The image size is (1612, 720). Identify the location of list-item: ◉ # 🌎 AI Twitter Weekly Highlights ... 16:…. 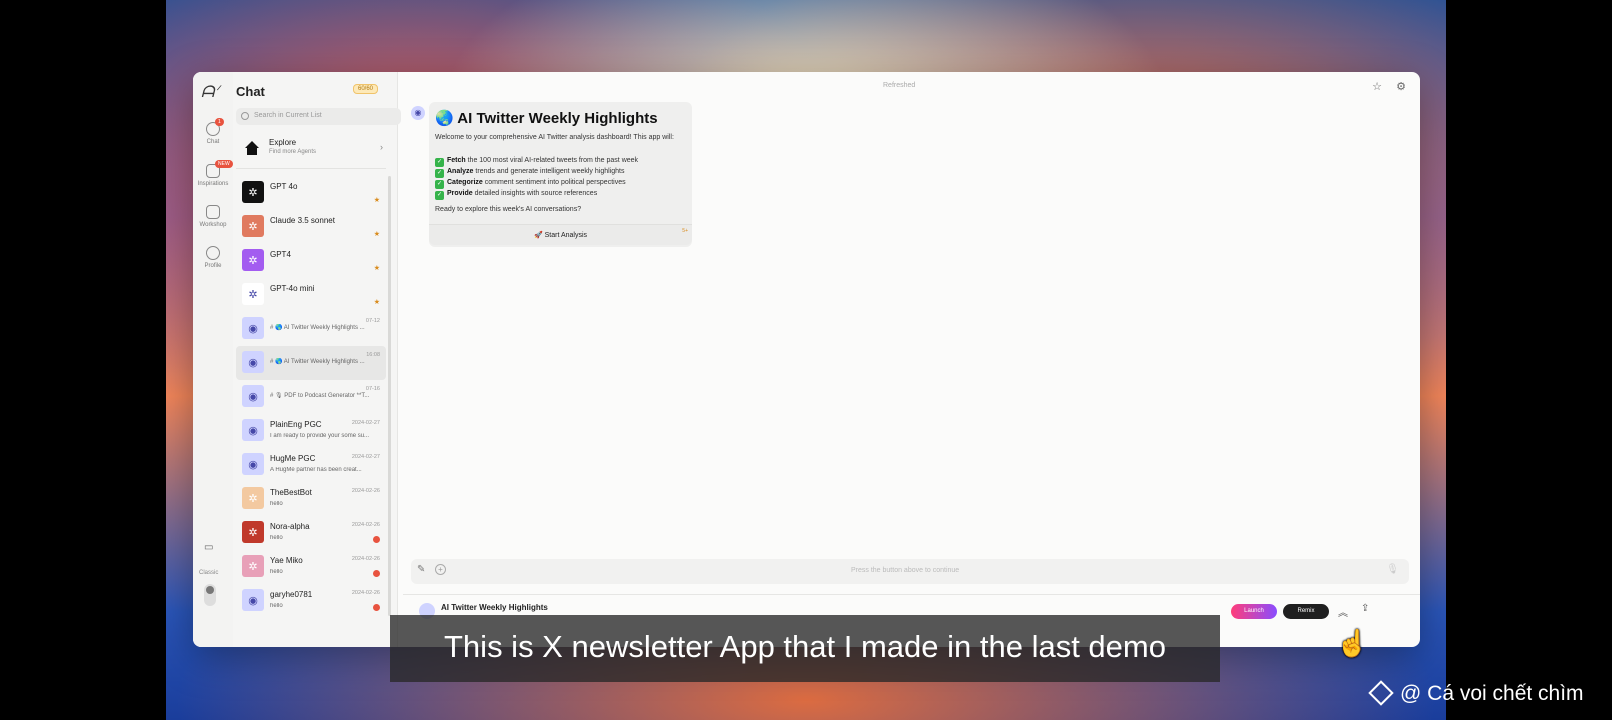
(311, 363).